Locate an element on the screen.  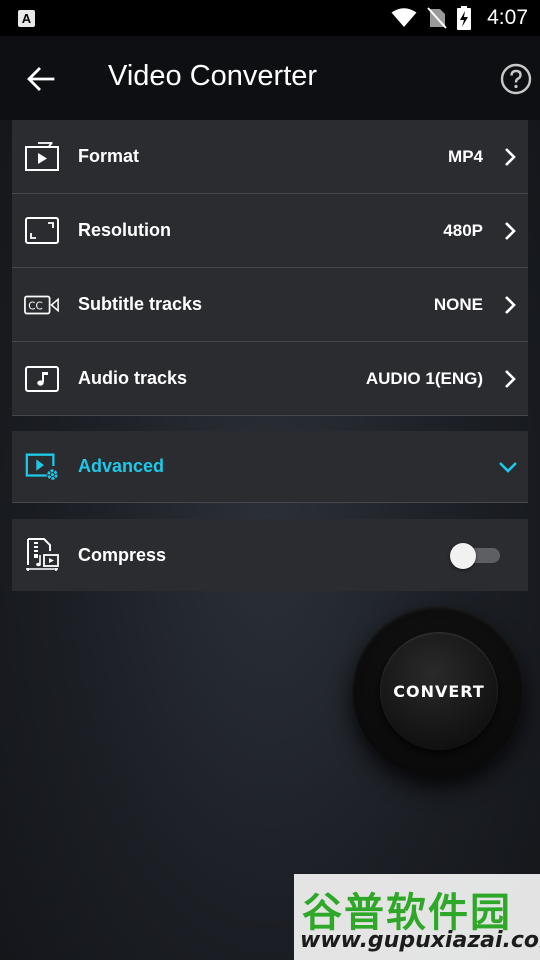
toggle-thumb is located at coordinates (463, 556).